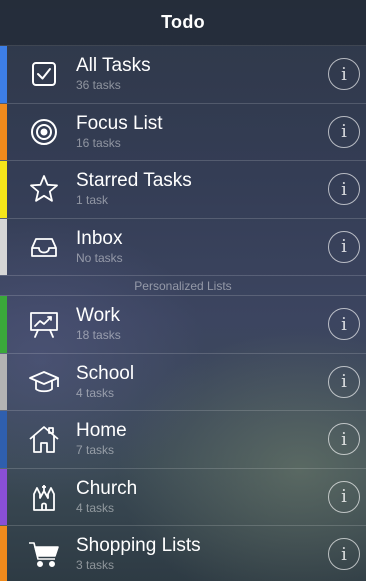  Describe the element at coordinates (105, 373) in the screenshot. I see `list-label: School` at that location.